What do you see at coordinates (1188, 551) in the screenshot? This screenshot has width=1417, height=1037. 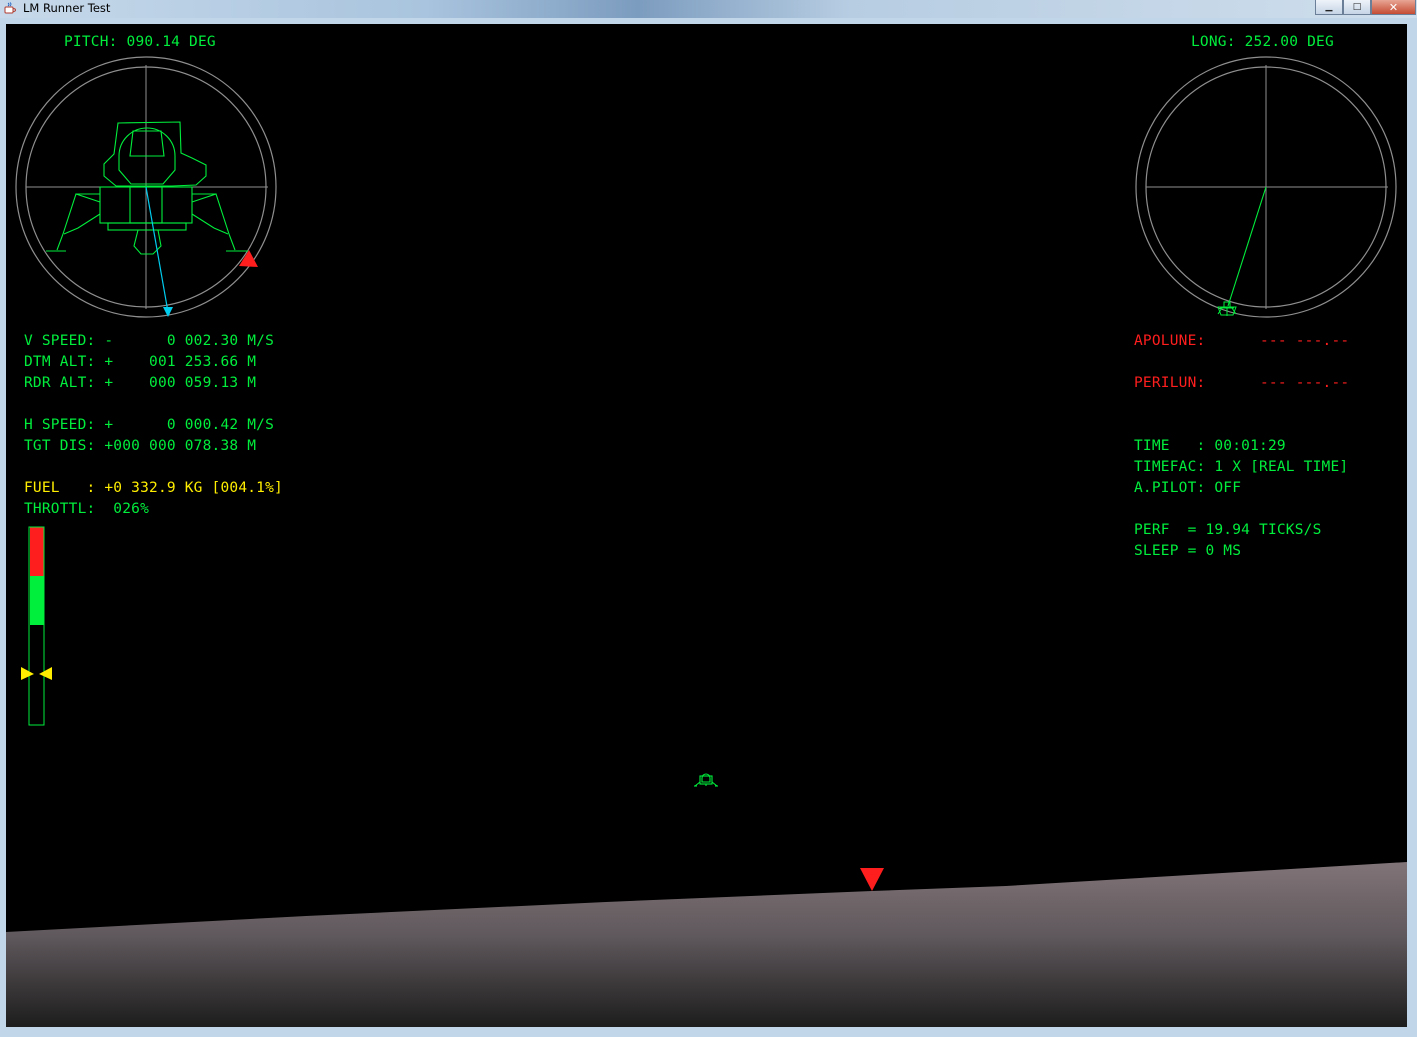 I see `sleep-readout: SLEEP = 0 MS` at bounding box center [1188, 551].